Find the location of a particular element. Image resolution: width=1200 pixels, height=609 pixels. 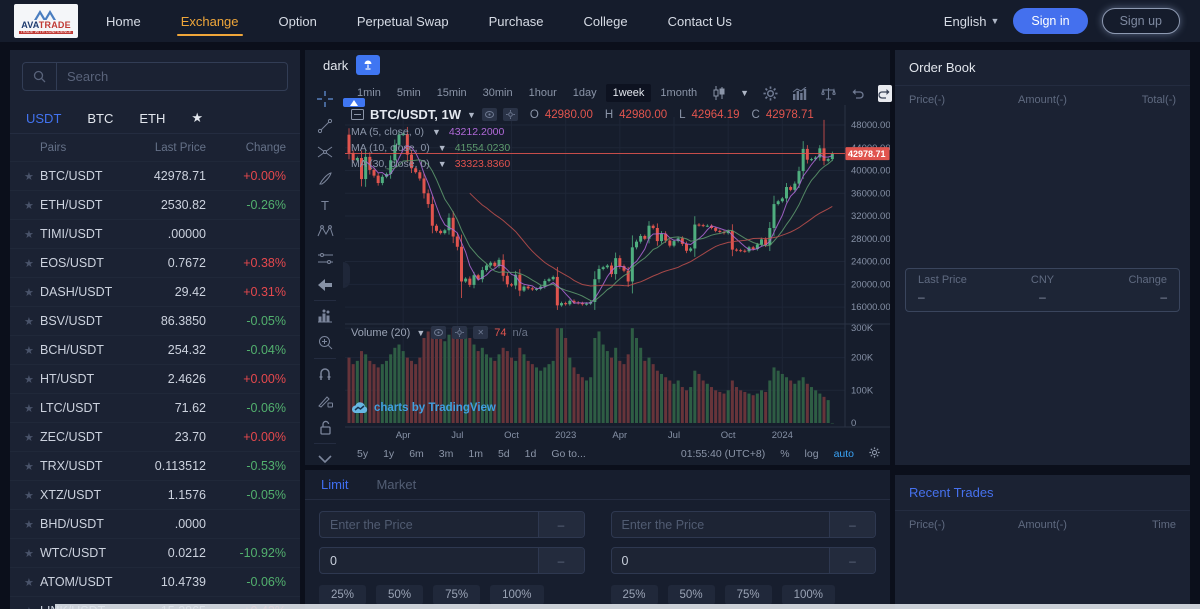

percent-100: 100% is located at coordinates (517, 595).